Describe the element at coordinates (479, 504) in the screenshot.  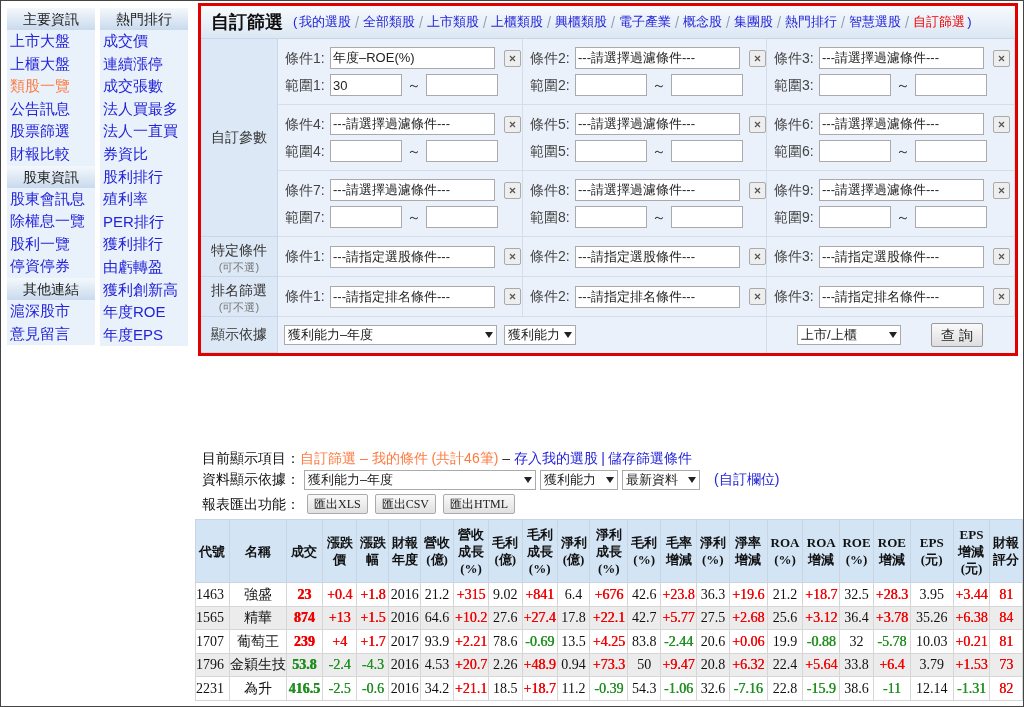
I see `export-button: 匯出HTML` at that location.